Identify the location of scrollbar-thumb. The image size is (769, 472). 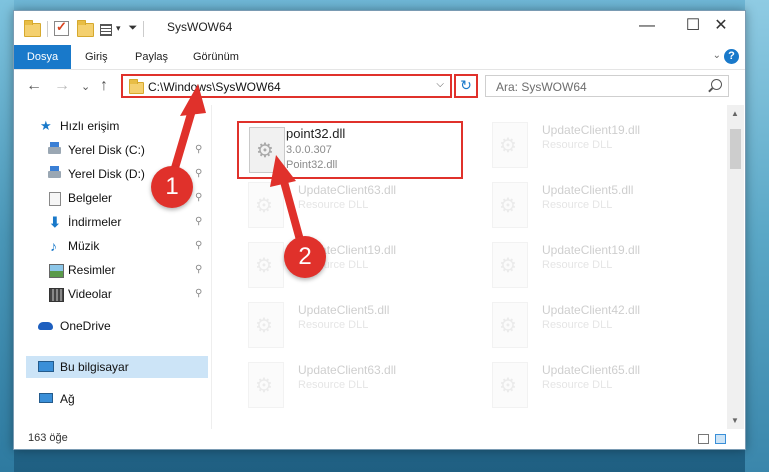
(735, 149).